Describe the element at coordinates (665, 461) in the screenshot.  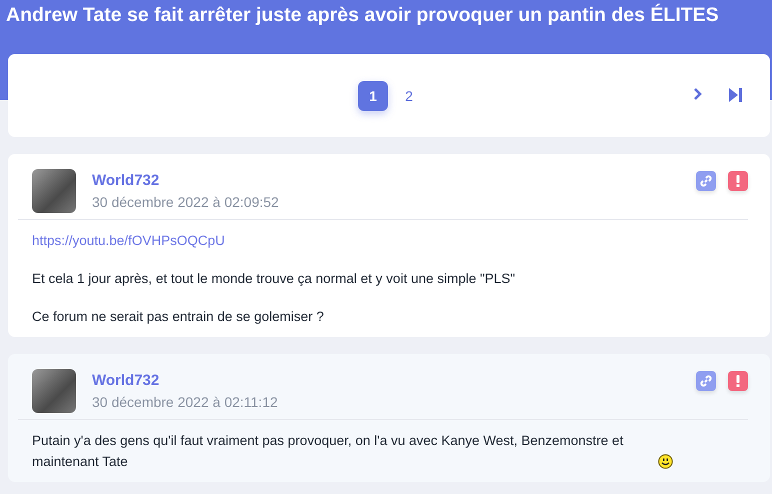
I see `smiley-icon` at that location.